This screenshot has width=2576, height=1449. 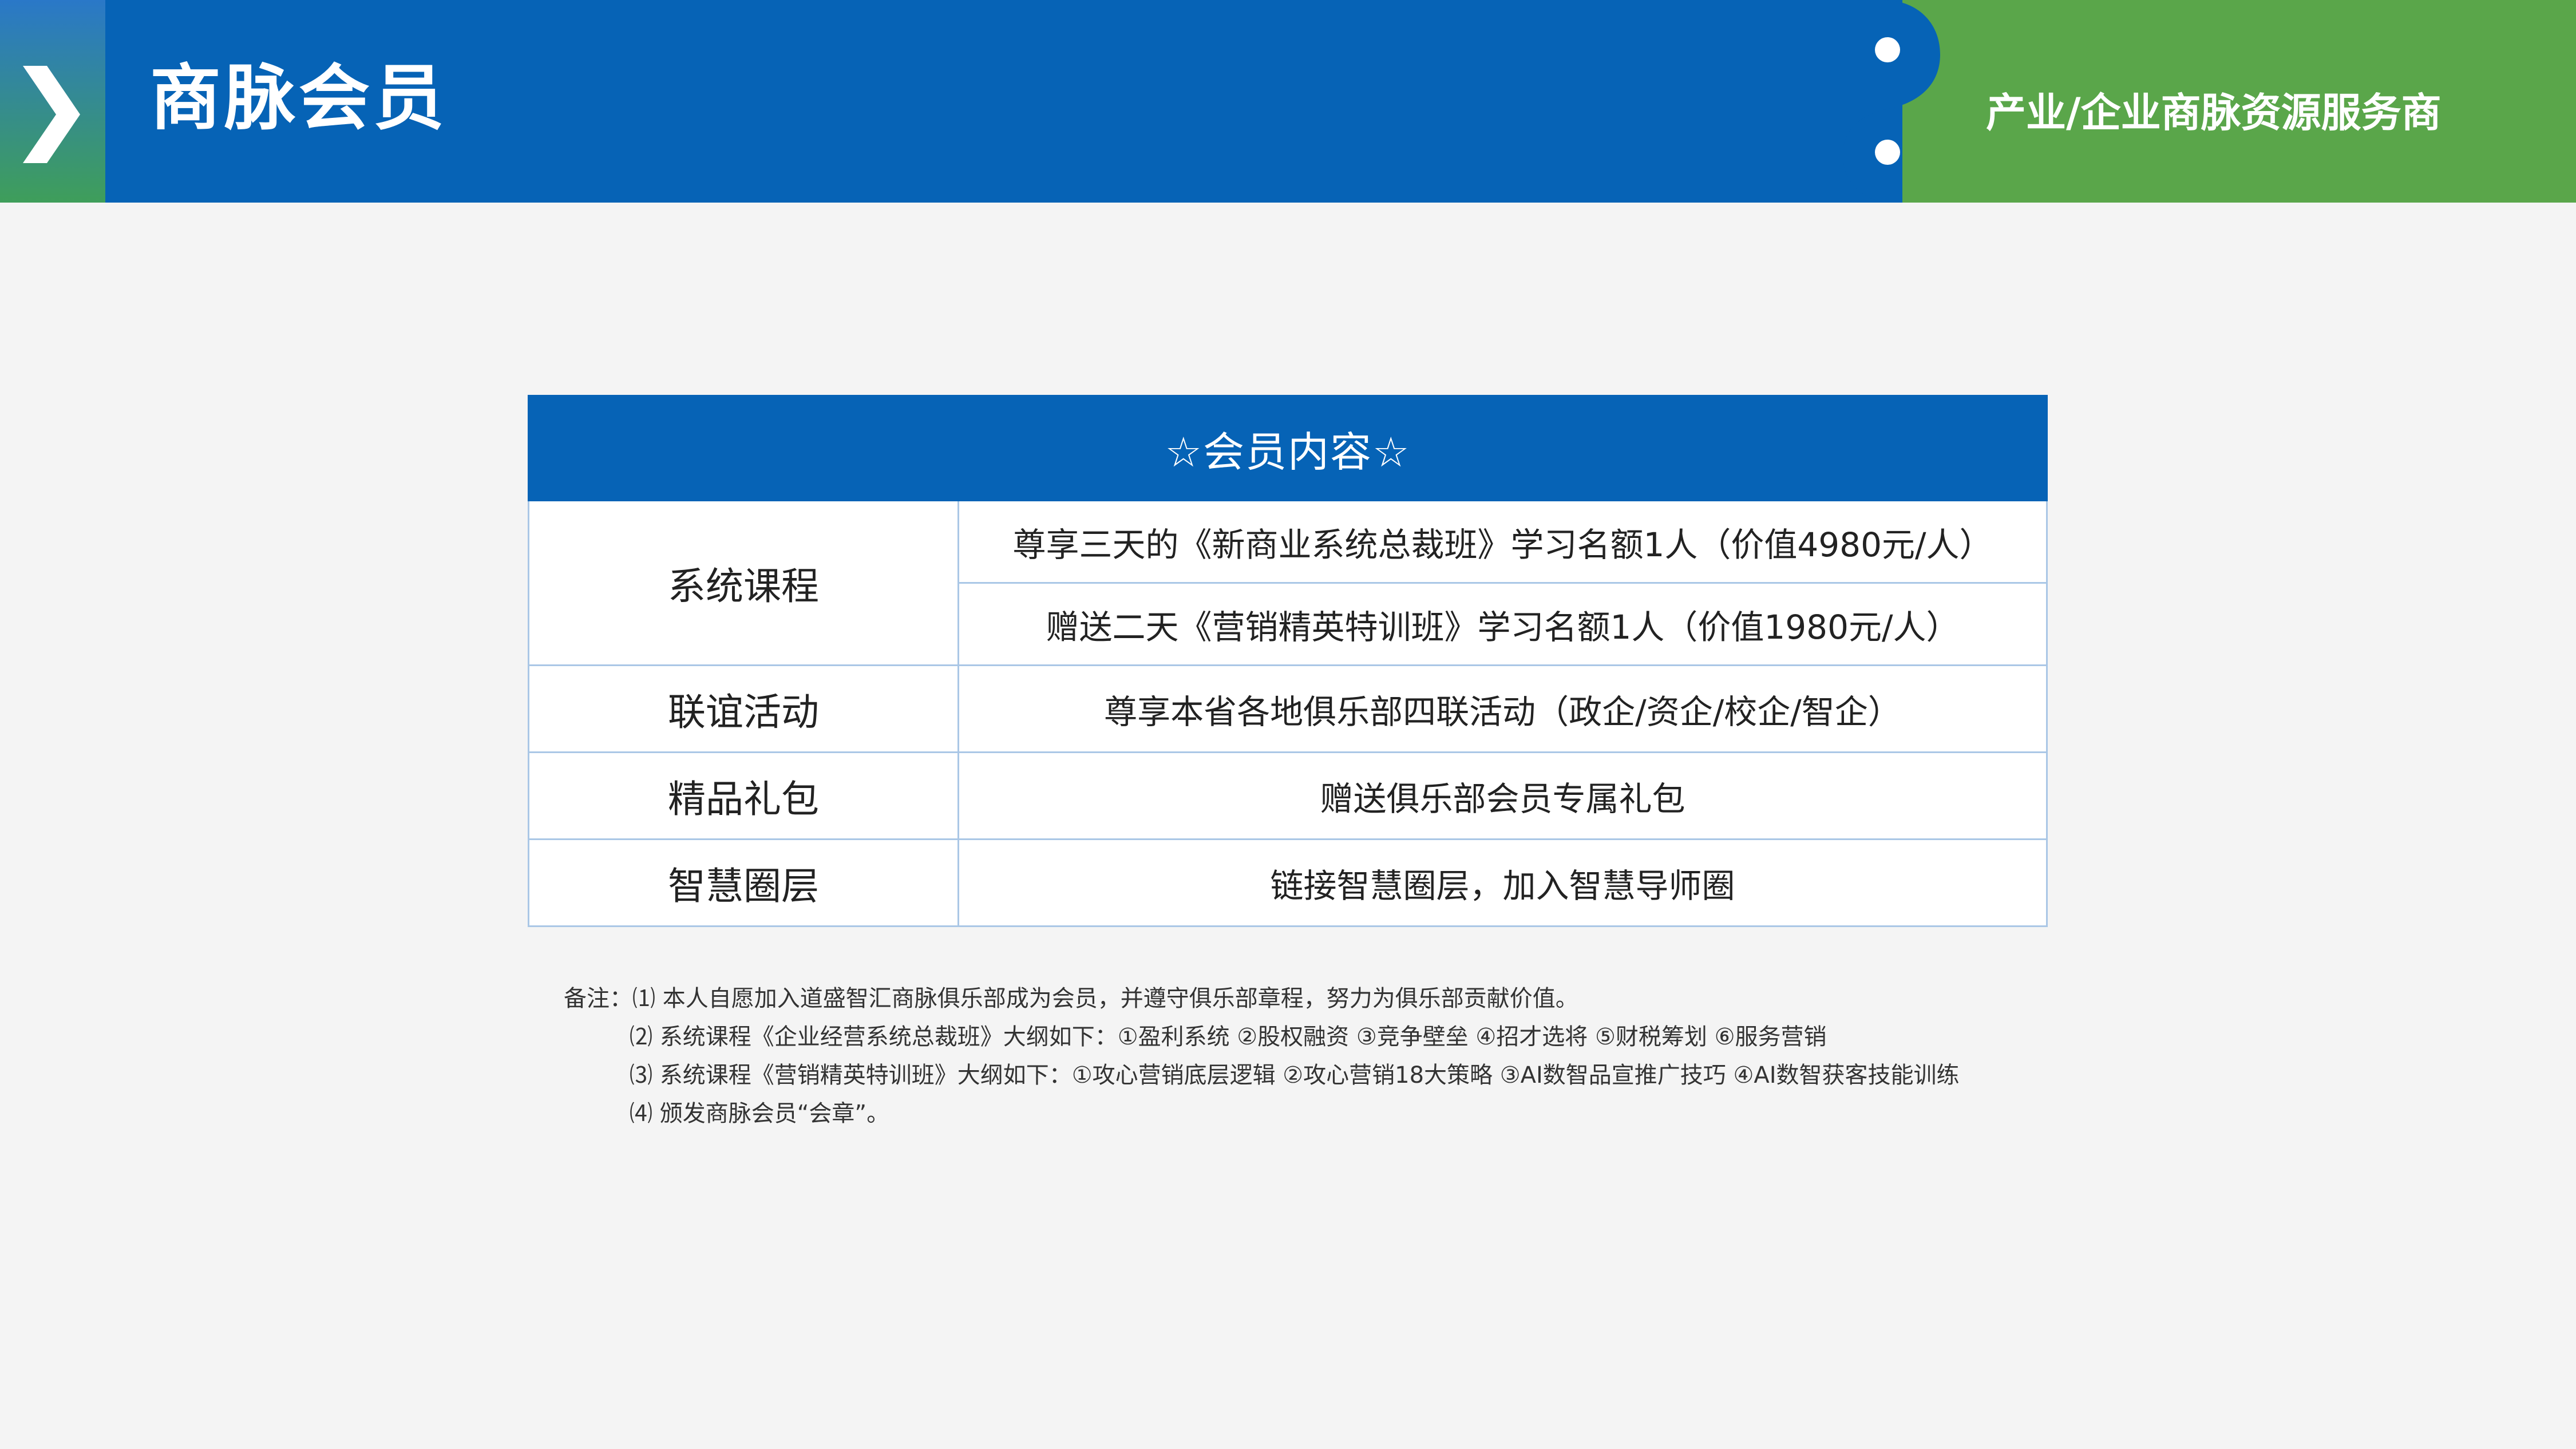 I want to click on header-wave-divider, so click(x=1871, y=101).